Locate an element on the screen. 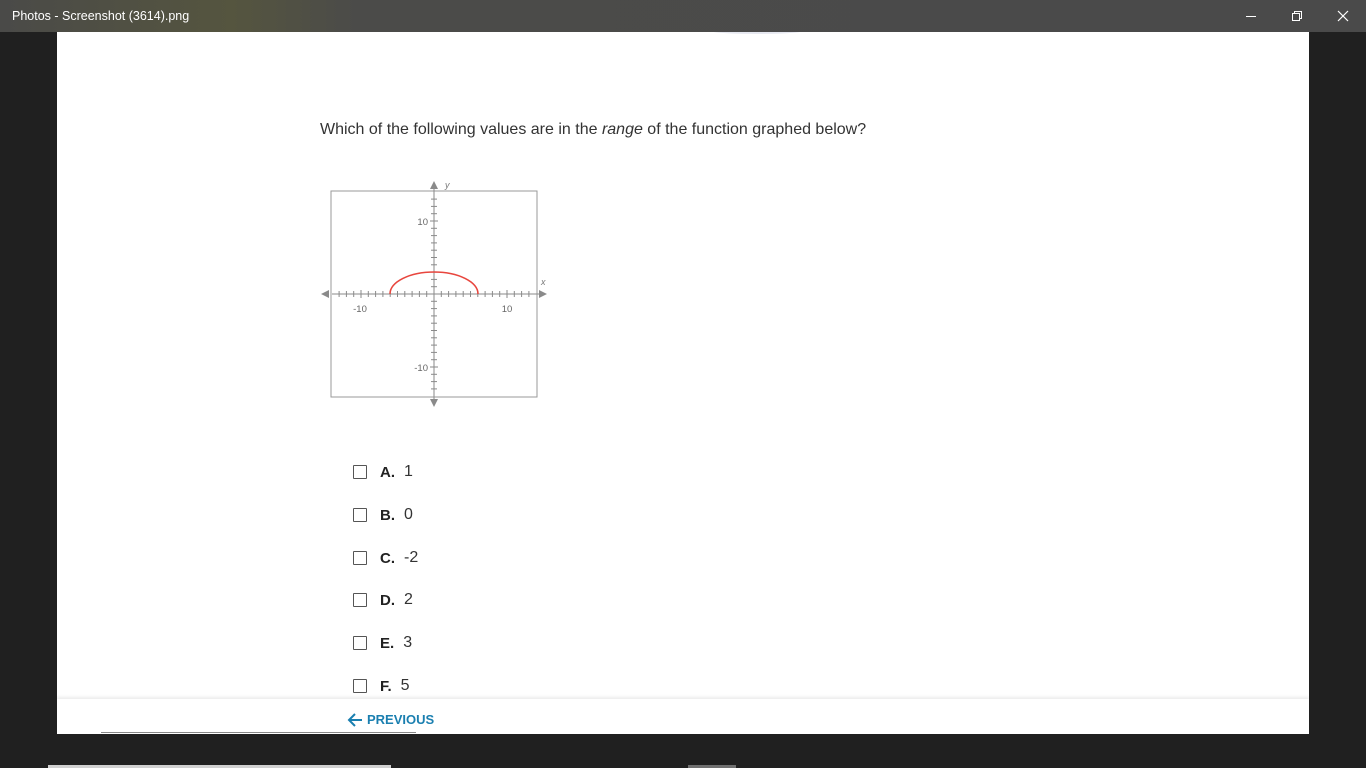  y-axis-arrow-down is located at coordinates (434, 403).